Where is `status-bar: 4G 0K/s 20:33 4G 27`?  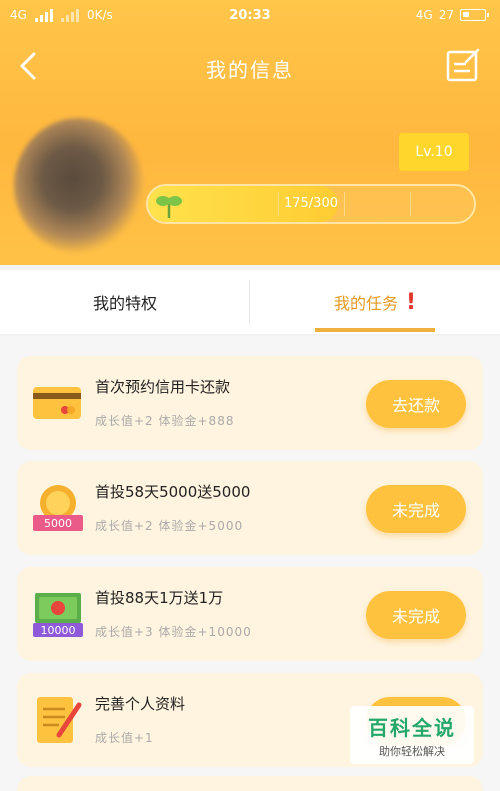
status-bar: 4G 0K/s 20:33 4G 27 is located at coordinates (250, 15).